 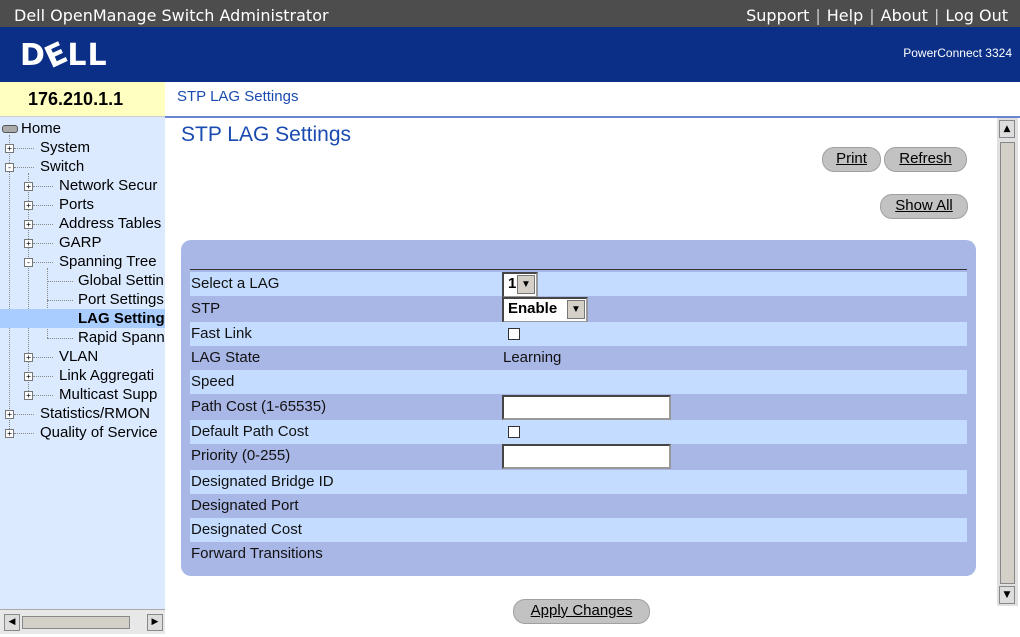 What do you see at coordinates (110, 223) in the screenshot?
I see `tree-item-address-tables: Address Tables` at bounding box center [110, 223].